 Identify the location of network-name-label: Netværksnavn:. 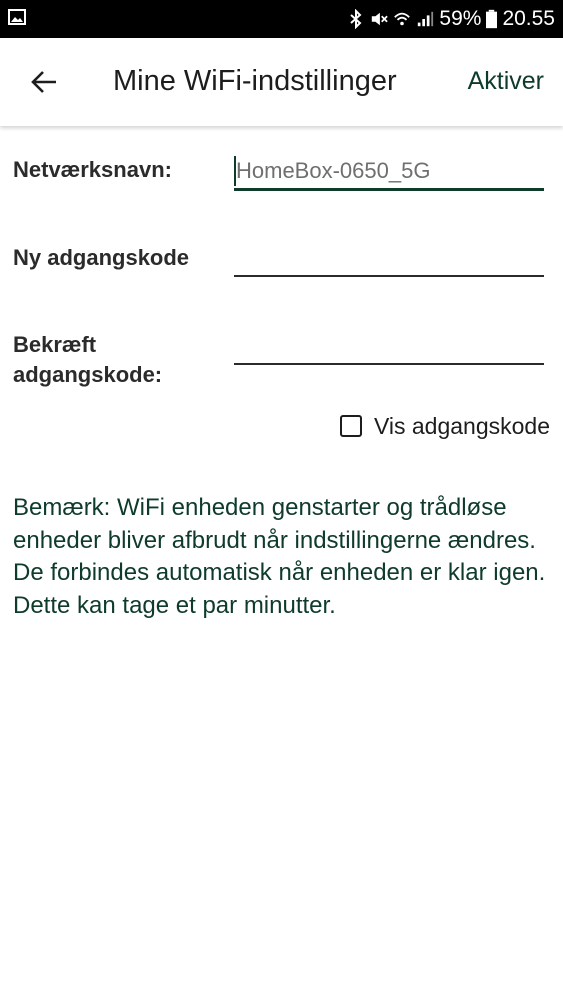
(92, 169).